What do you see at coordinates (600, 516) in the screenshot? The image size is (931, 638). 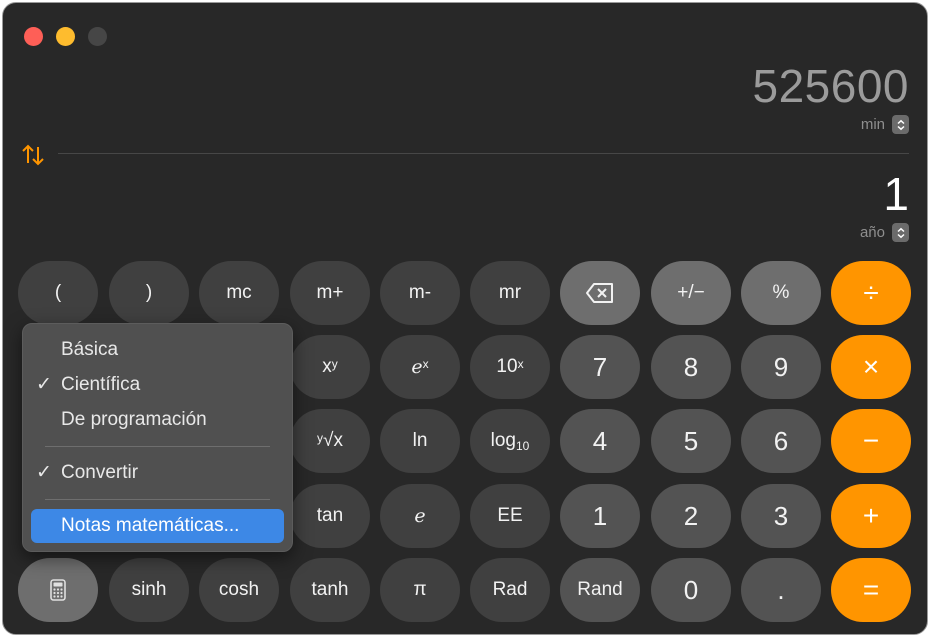 I see `key-1: 1` at bounding box center [600, 516].